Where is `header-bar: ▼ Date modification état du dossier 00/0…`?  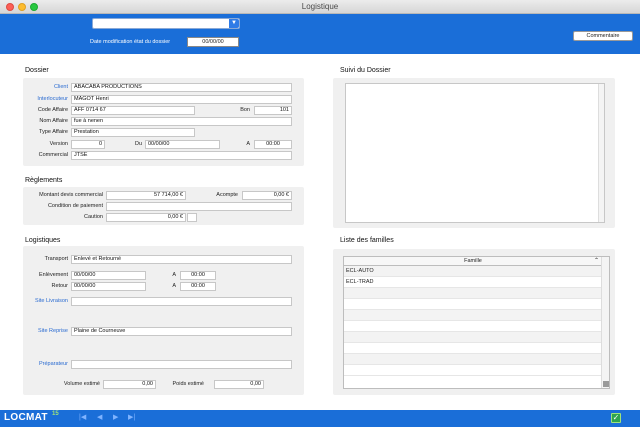
header-bar: ▼ Date modification état du dossier 00/0… is located at coordinates (320, 34).